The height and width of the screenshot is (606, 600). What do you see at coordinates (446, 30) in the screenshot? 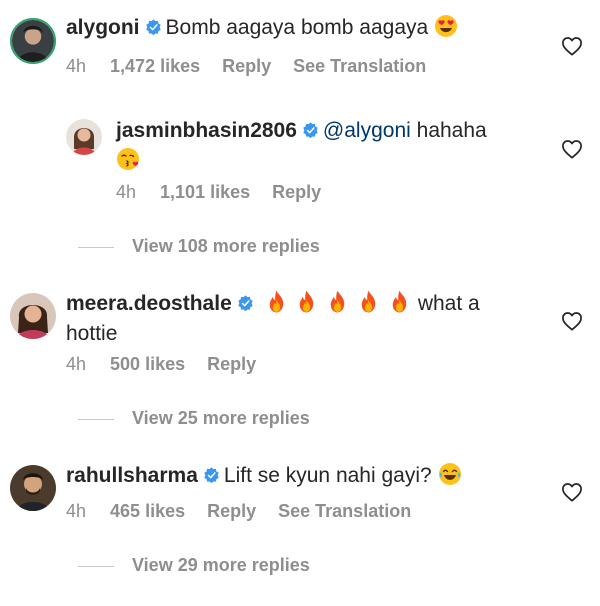
I see `heart-eyes-emoji-icon` at bounding box center [446, 30].